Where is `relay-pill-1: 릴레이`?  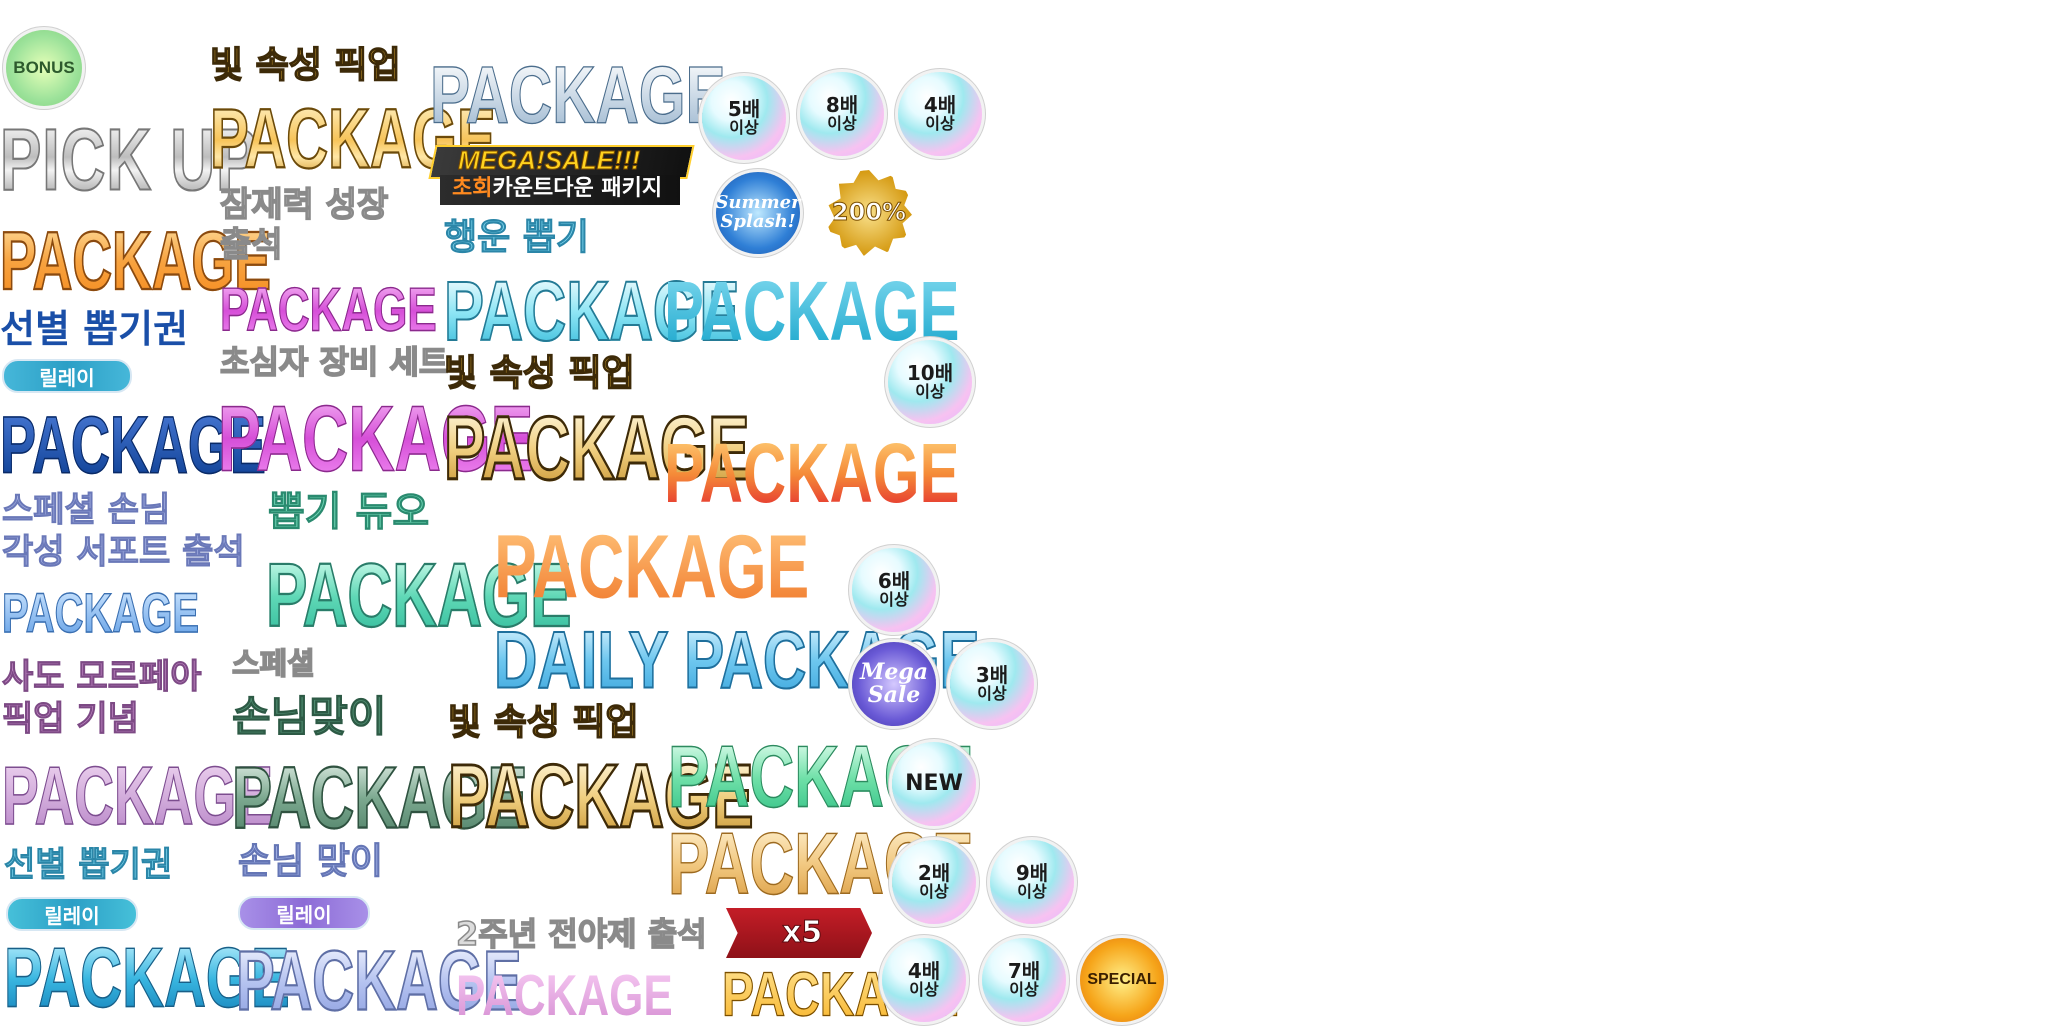 relay-pill-1: 릴레이 is located at coordinates (67, 376).